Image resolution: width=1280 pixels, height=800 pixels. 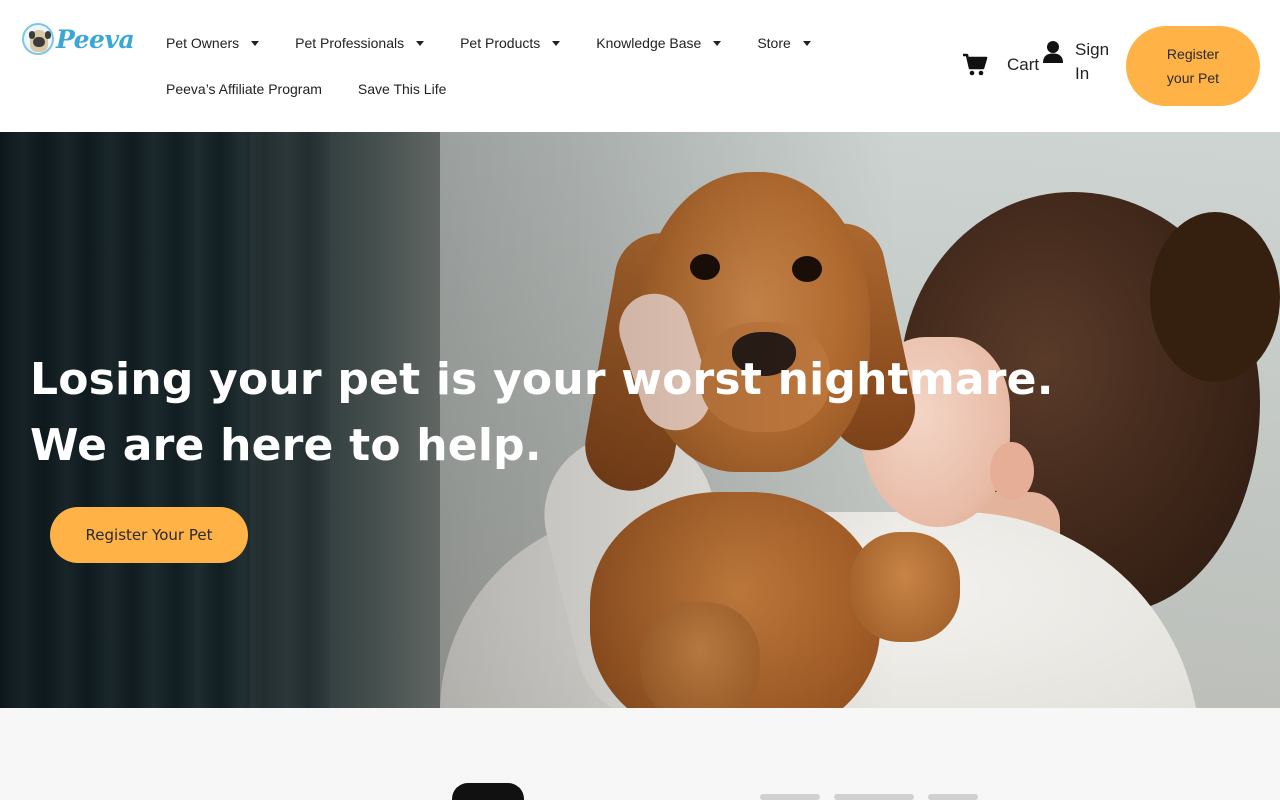 I want to click on nav-item-pet-products: Pet Products, so click(x=510, y=43).